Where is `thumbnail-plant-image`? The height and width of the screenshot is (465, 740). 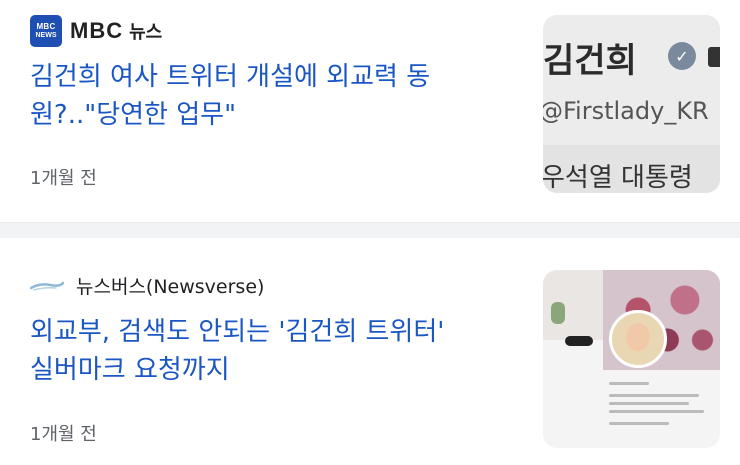
thumbnail-plant-image is located at coordinates (558, 313).